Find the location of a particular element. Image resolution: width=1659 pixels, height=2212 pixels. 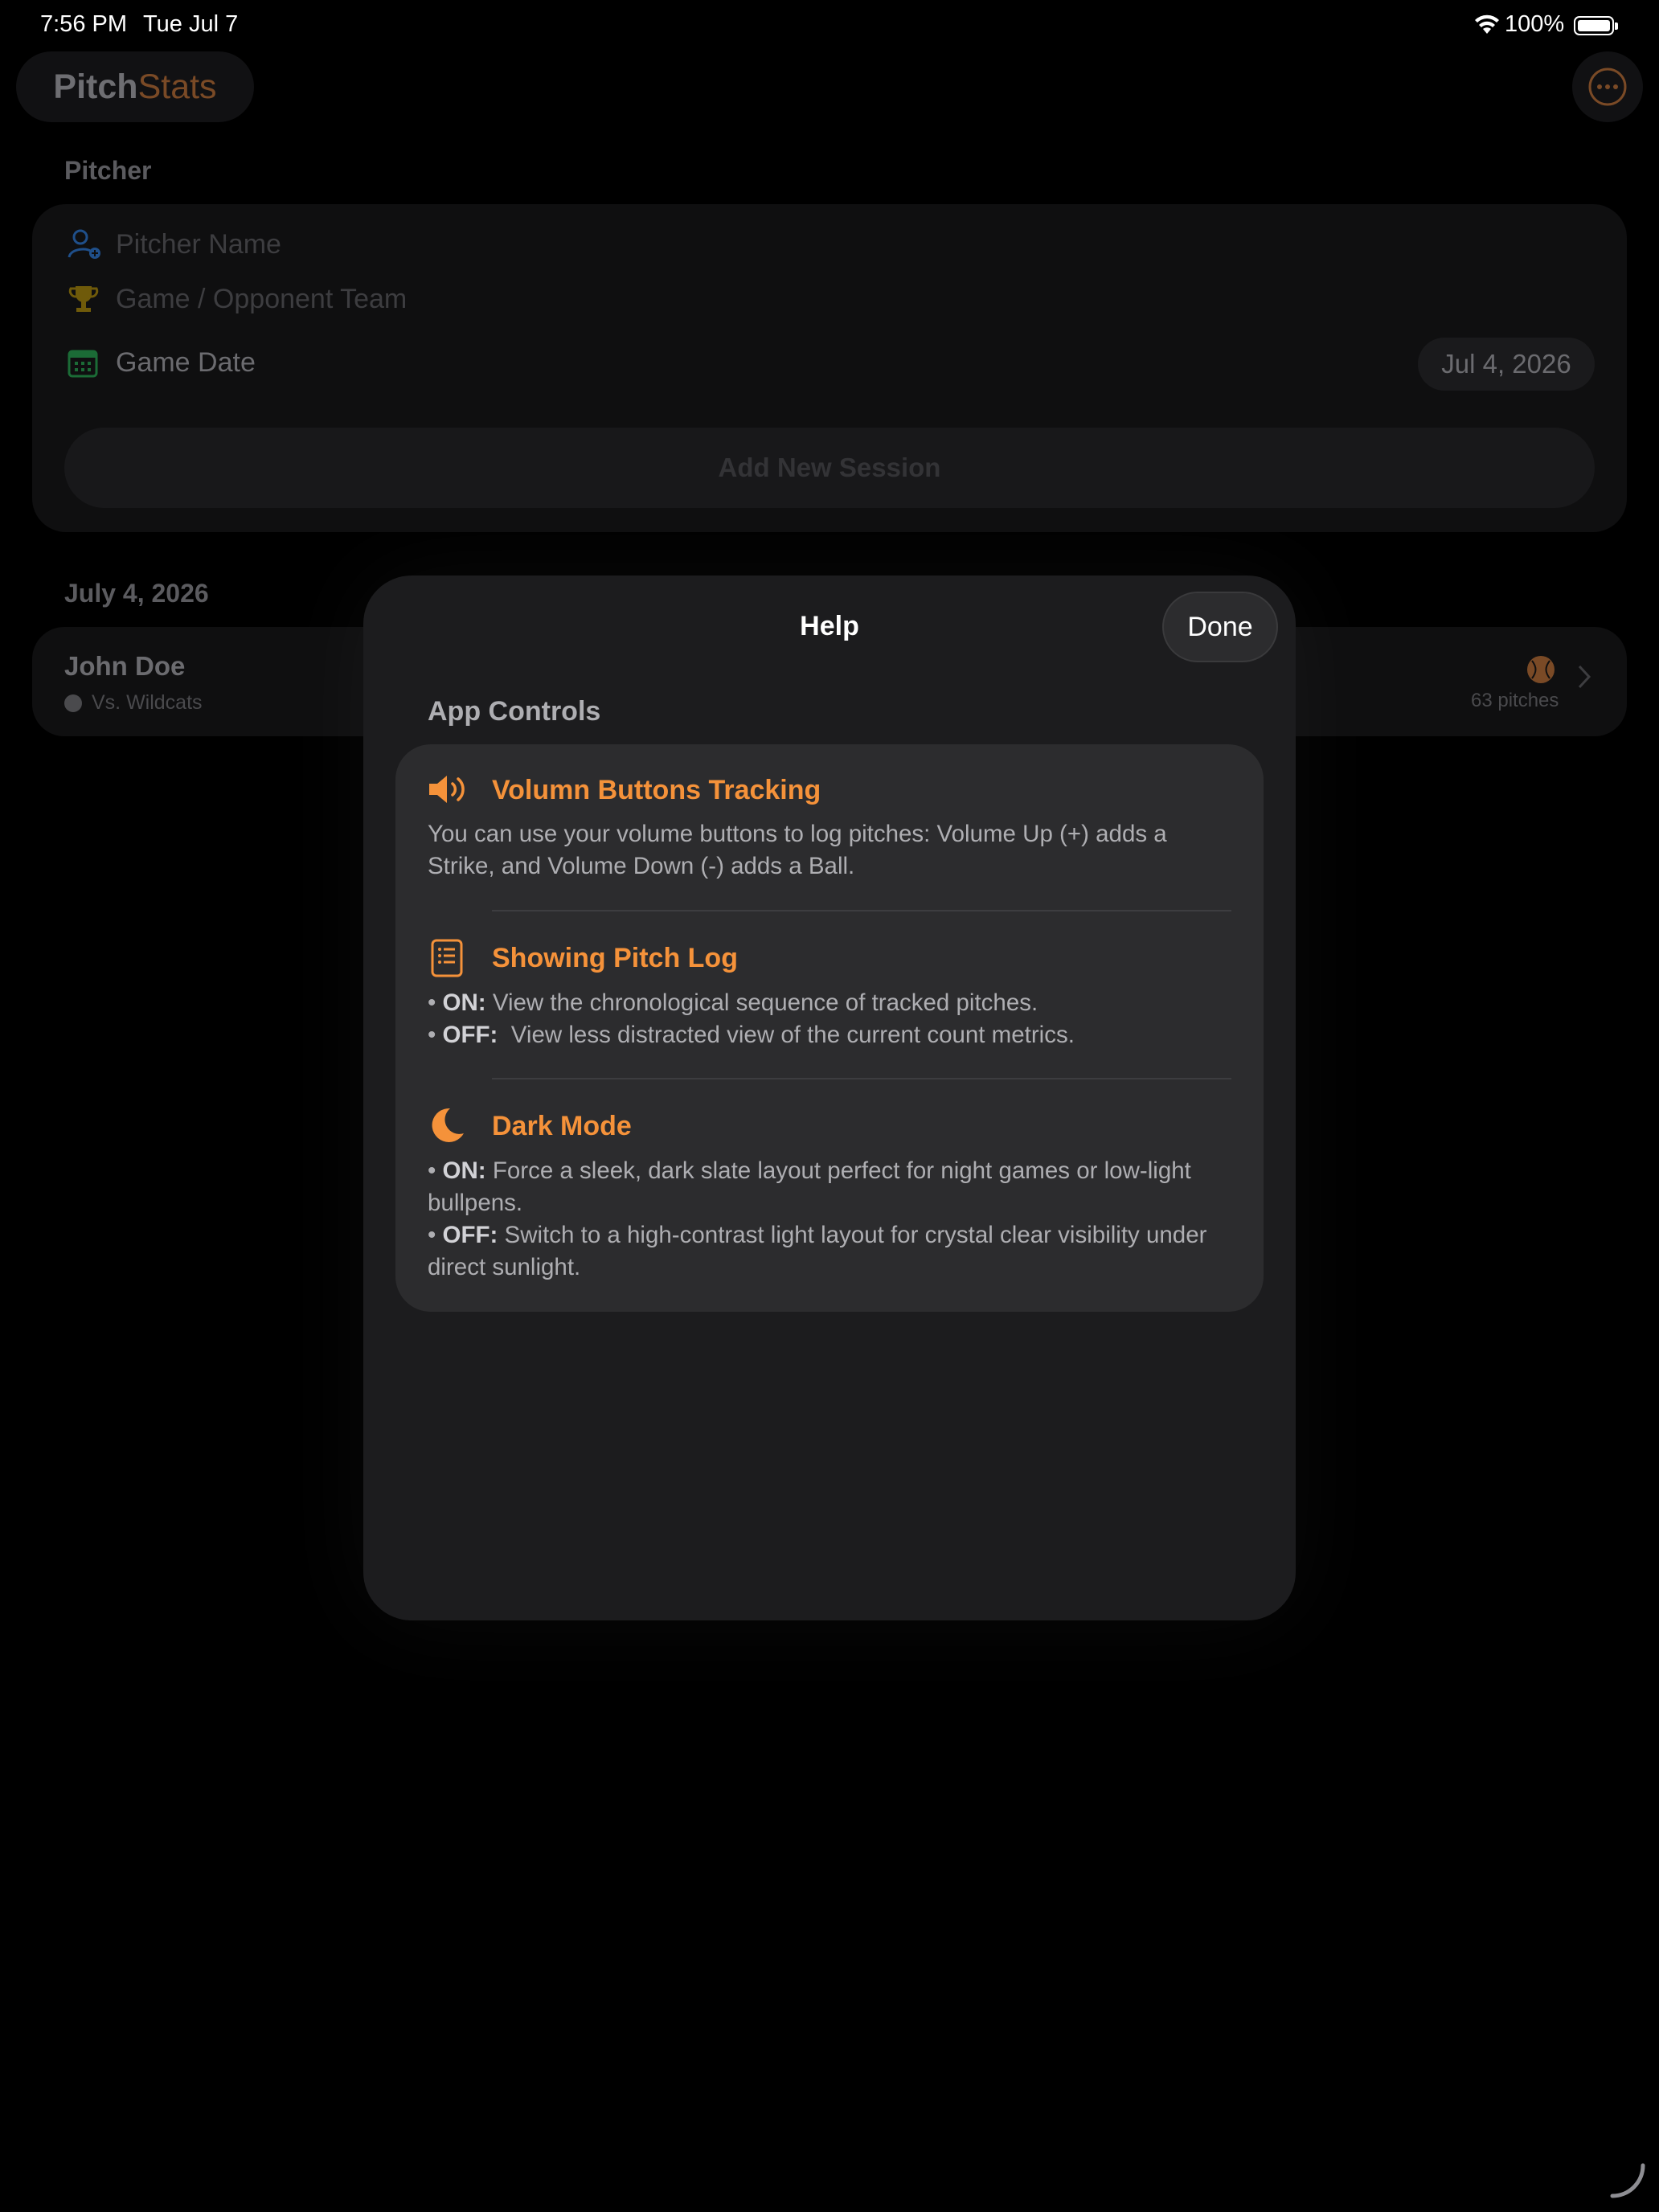

app-logo: Pitch Stats is located at coordinates (135, 86).